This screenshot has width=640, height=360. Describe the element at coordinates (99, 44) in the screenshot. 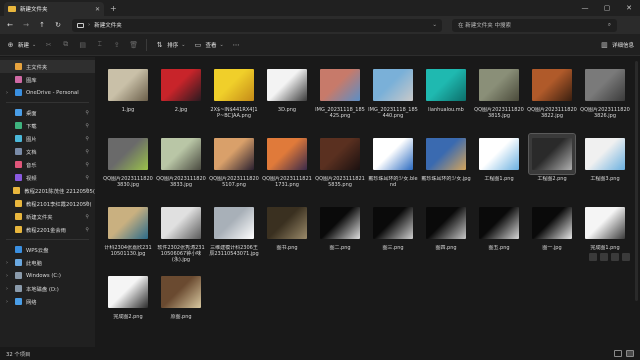

I see `rename-icon: ⌶` at that location.